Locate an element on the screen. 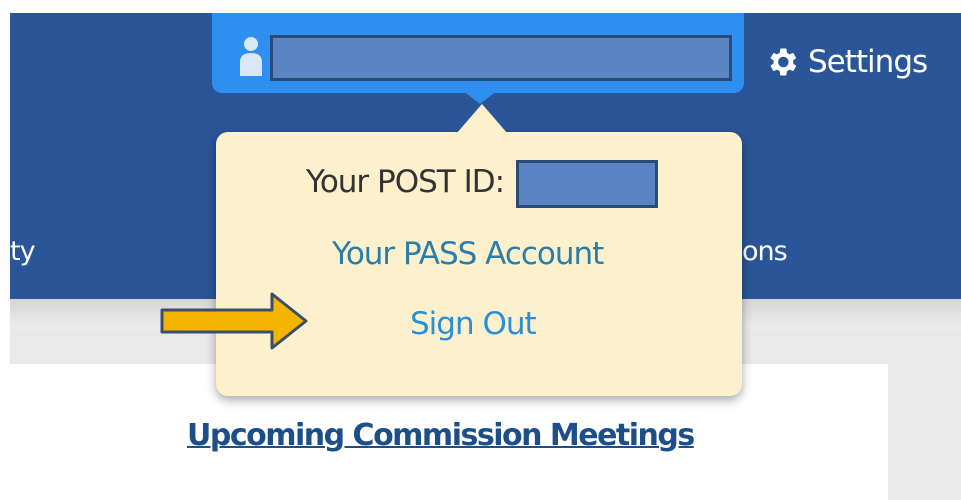 The height and width of the screenshot is (500, 961). settings-button: Settings is located at coordinates (846, 62).